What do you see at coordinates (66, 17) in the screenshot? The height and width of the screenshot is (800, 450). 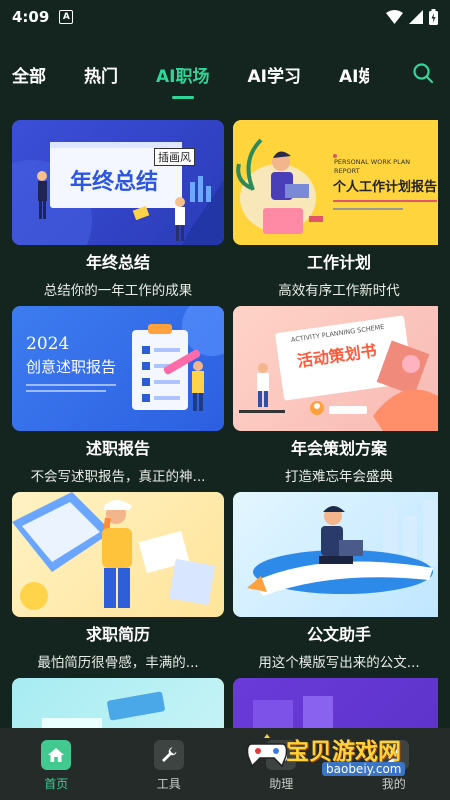 I see `notification-icon: A` at bounding box center [66, 17].